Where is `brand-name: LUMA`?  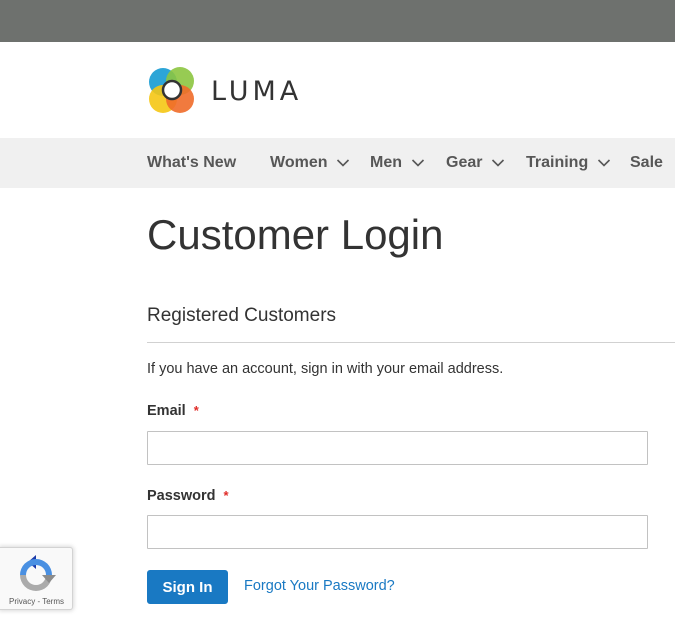 brand-name: LUMA is located at coordinates (257, 91).